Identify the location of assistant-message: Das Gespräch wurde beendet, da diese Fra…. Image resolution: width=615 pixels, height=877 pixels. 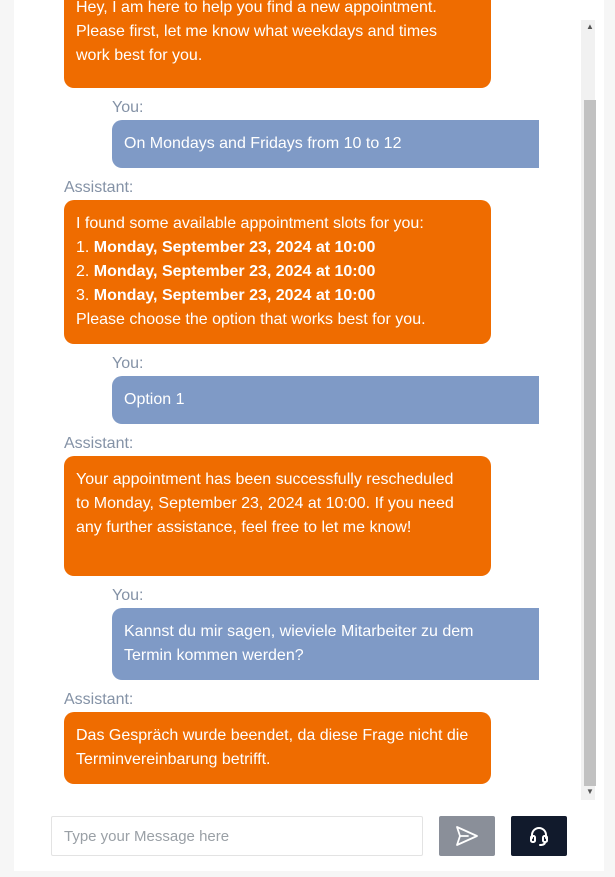
(277, 748).